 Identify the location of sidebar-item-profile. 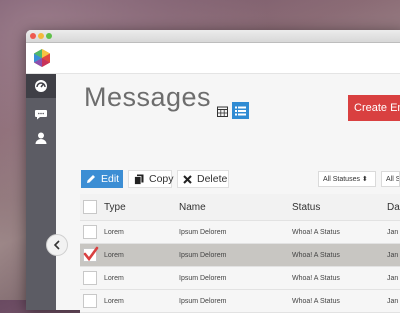
(41, 138).